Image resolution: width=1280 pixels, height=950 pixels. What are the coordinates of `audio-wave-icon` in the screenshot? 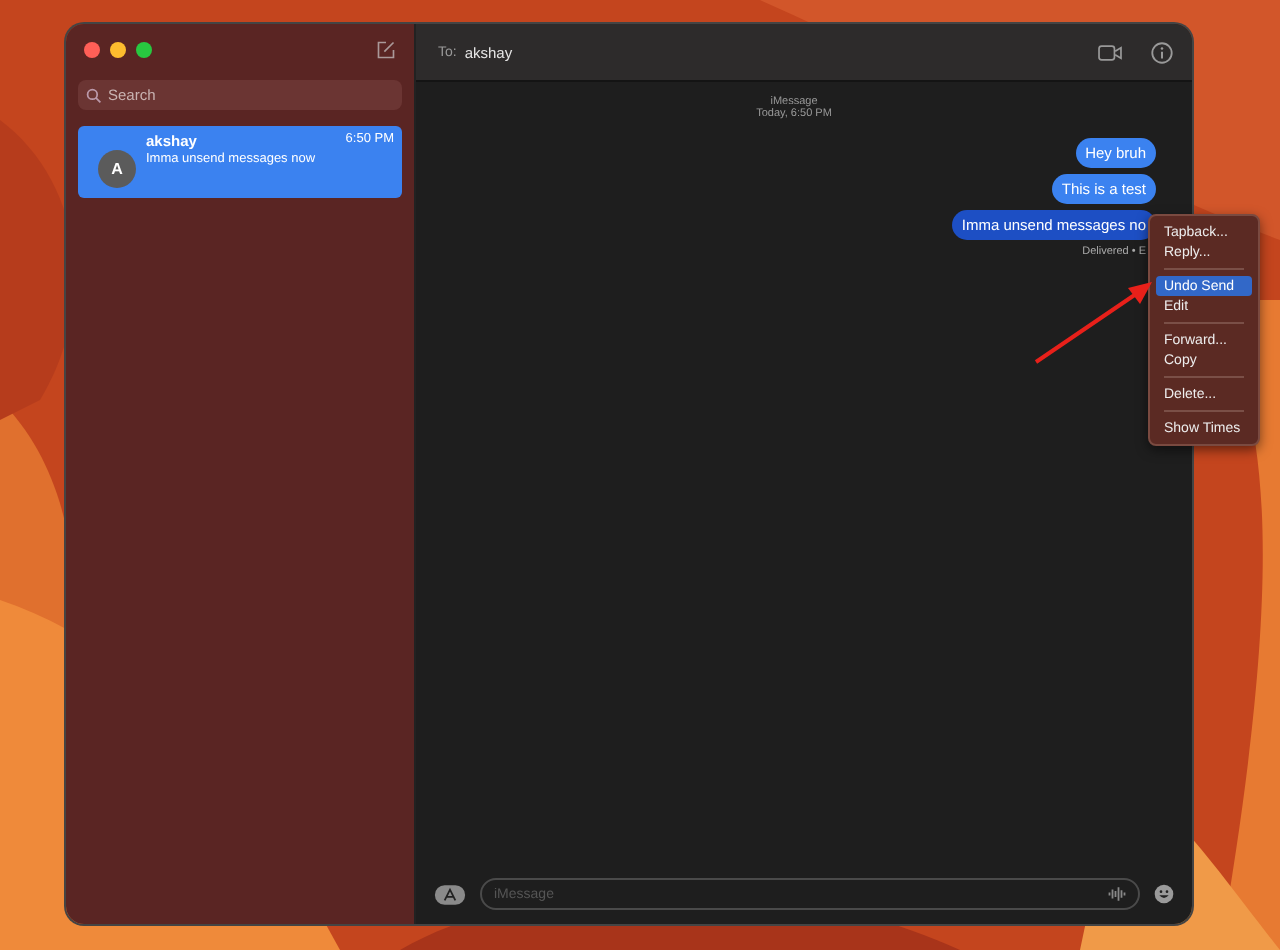 It's located at (1117, 894).